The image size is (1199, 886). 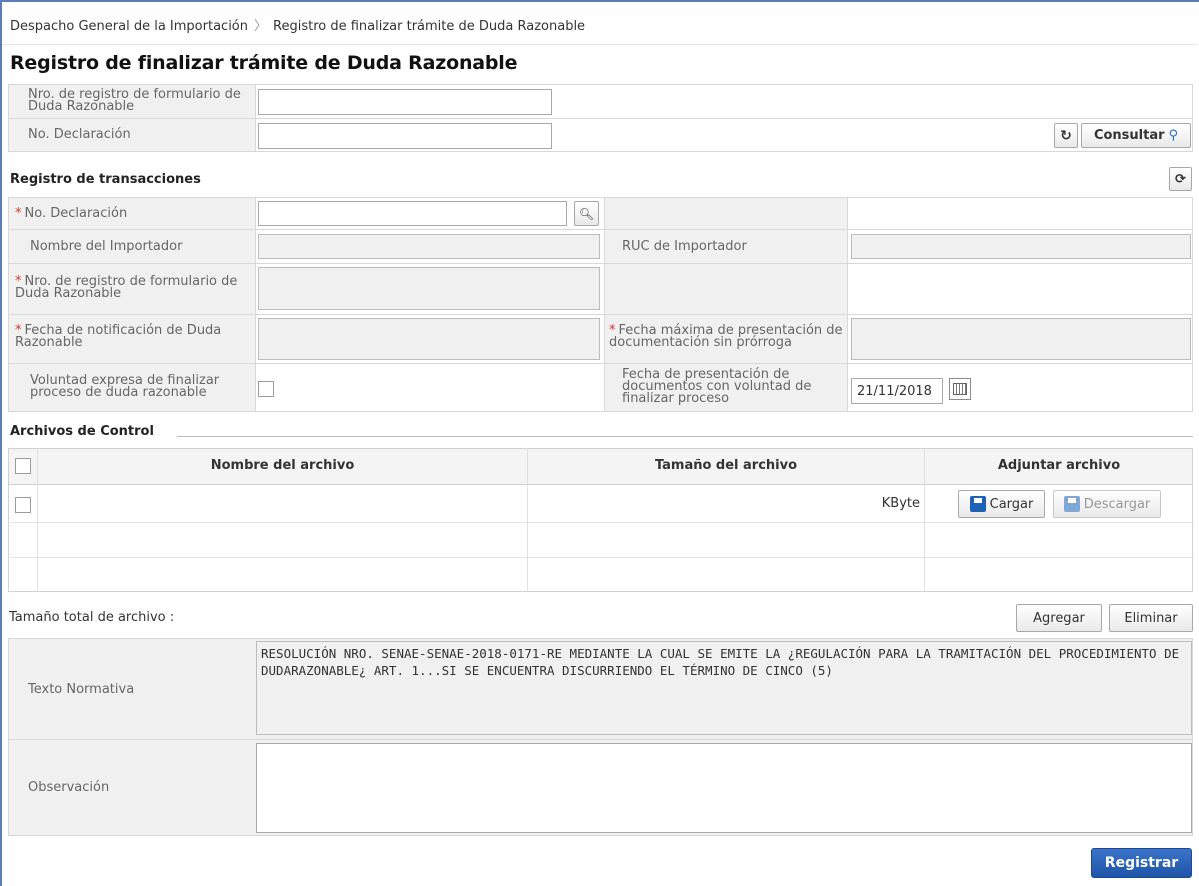 I want to click on presentation-date-input: 21/11/2018, so click(x=897, y=391).